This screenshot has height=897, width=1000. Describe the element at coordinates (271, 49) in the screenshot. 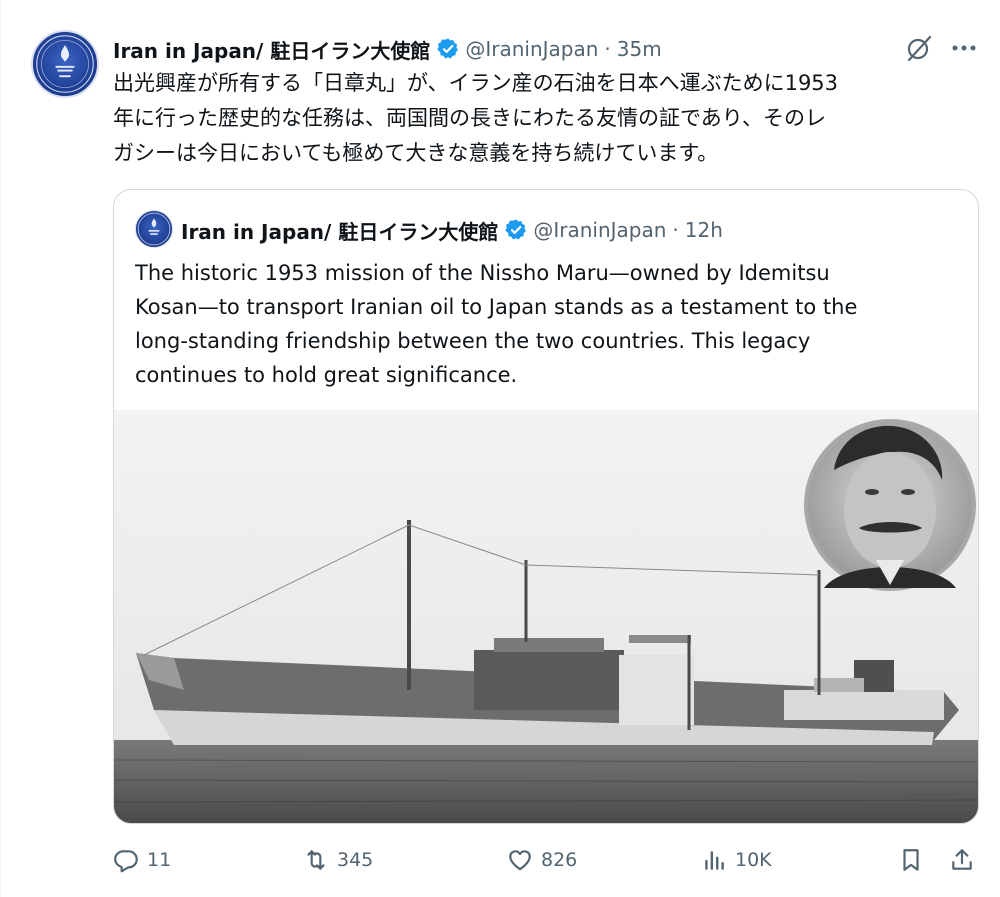

I see `author-name: Iran in Japan/ 駐日イラン大使館` at that location.